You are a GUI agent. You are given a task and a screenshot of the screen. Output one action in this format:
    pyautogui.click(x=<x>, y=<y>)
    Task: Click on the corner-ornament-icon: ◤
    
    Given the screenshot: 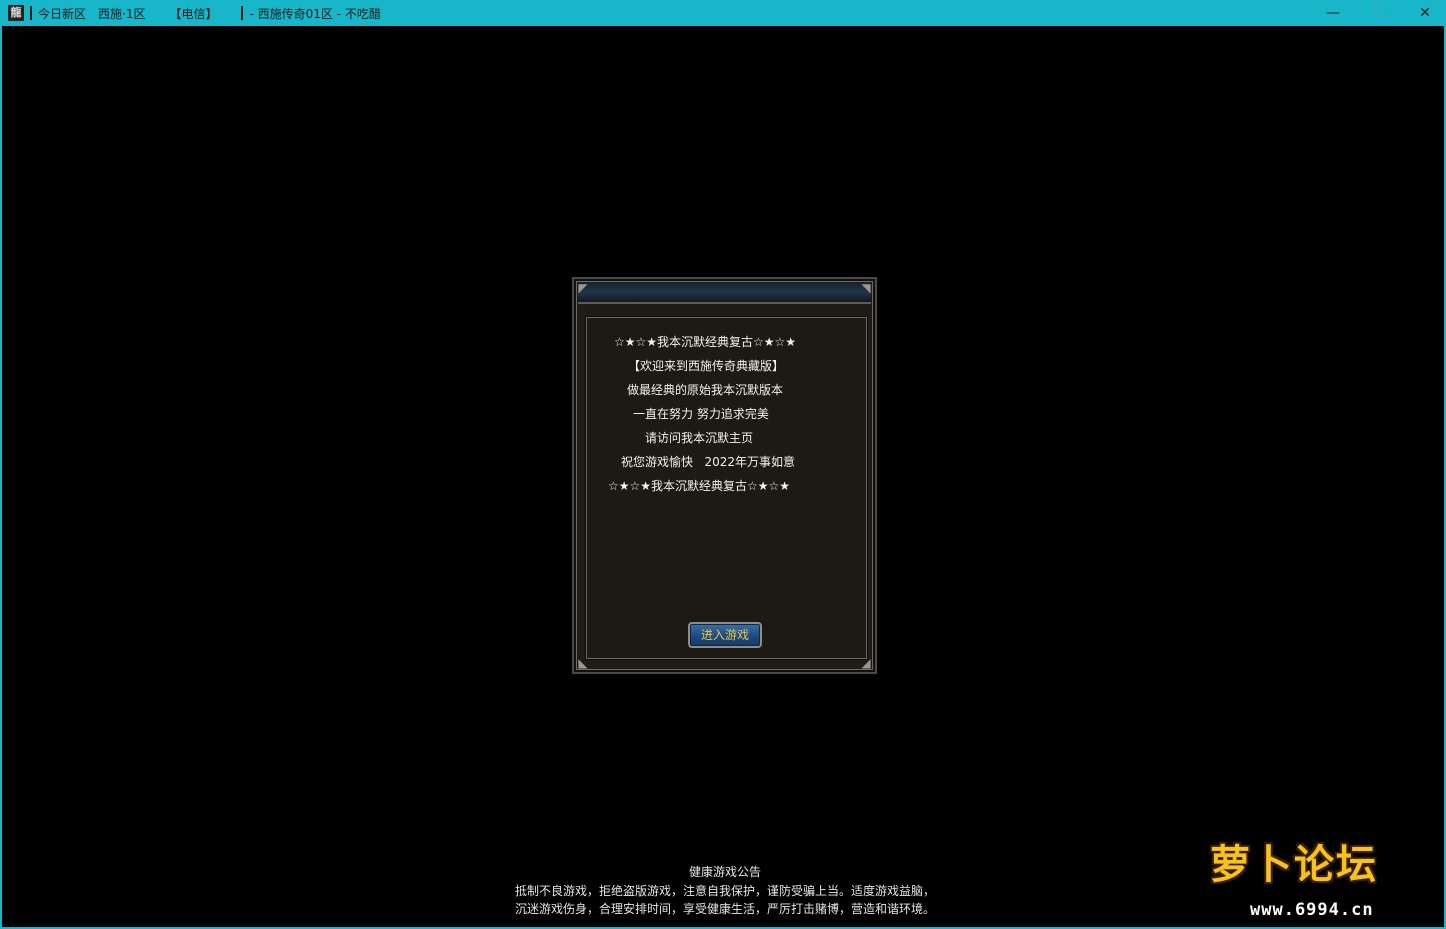 What is the action you would take?
    pyautogui.click(x=583, y=288)
    